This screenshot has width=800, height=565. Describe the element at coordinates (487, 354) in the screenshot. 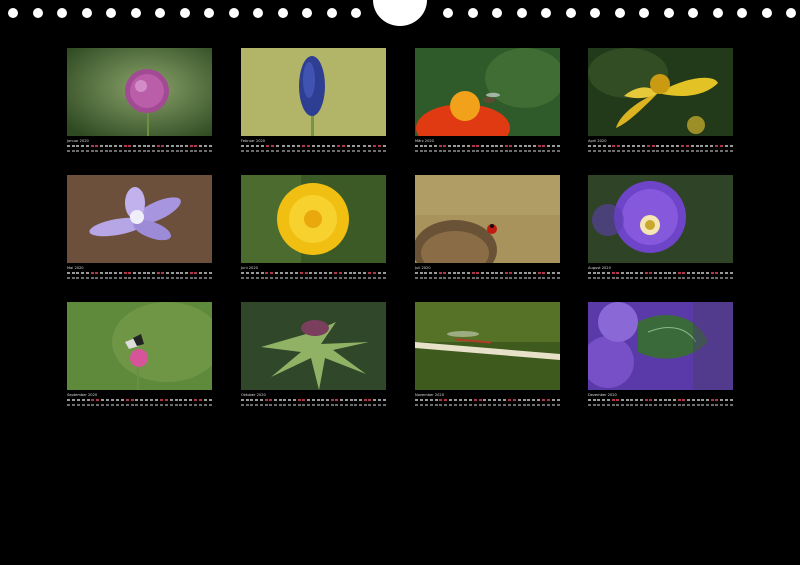

I see `month-cell-november: November 2020` at that location.